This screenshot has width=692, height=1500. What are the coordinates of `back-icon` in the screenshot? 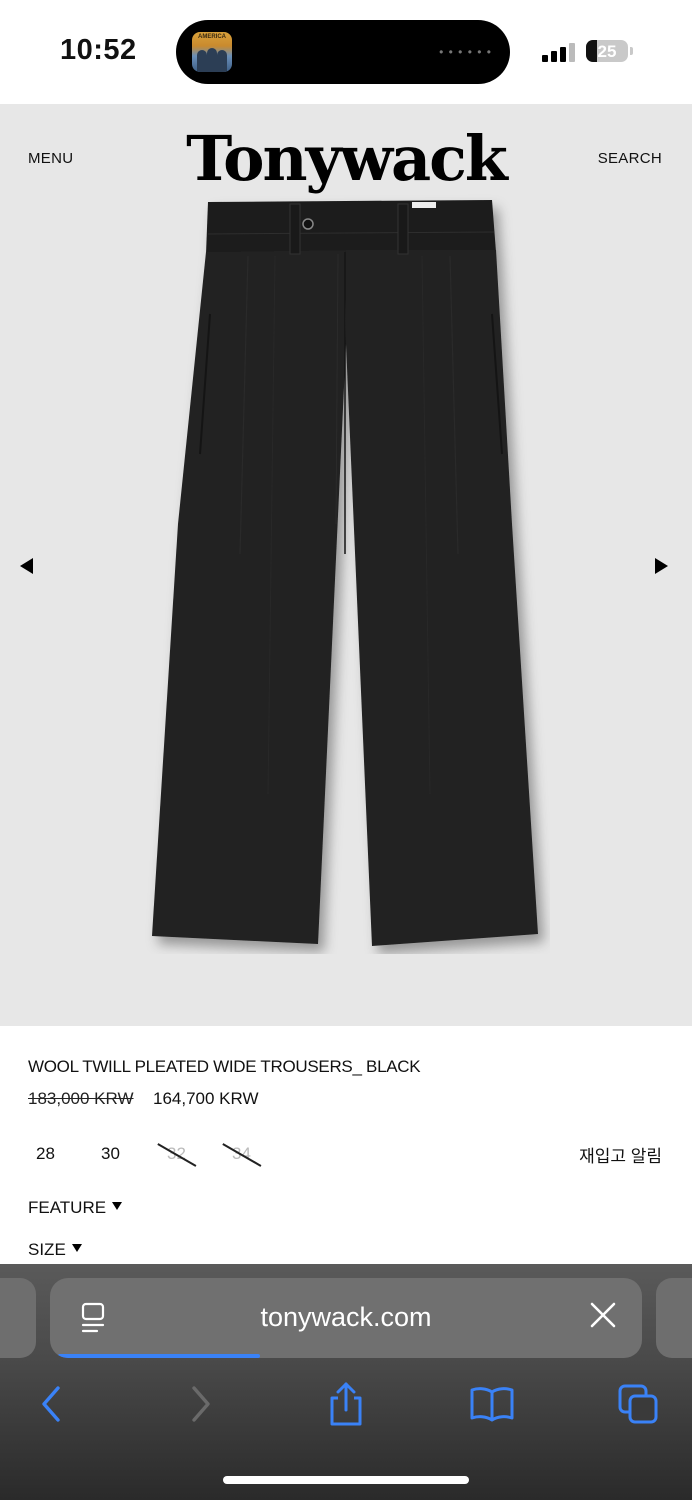 It's located at (52, 1404).